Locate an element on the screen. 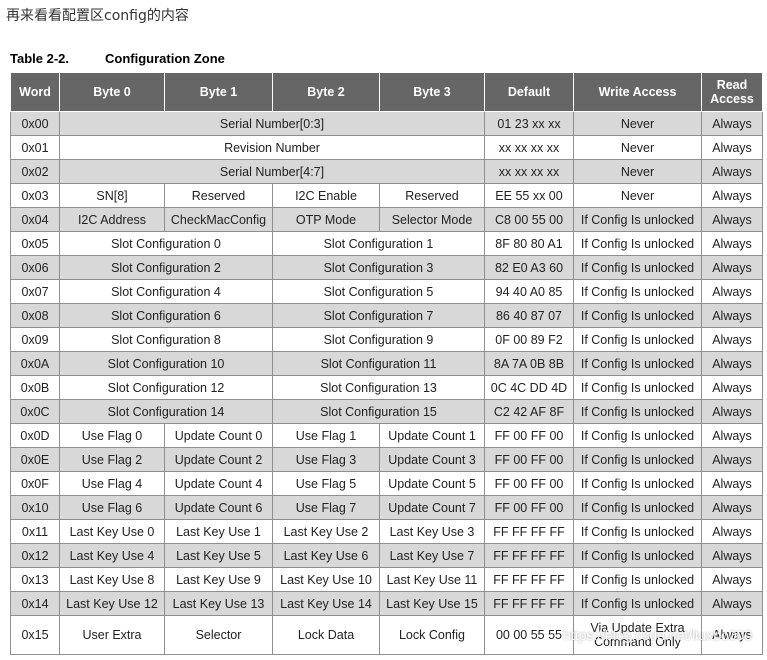 The width and height of the screenshot is (767, 660). byte-cell: Last Key Use 4 is located at coordinates (112, 555).